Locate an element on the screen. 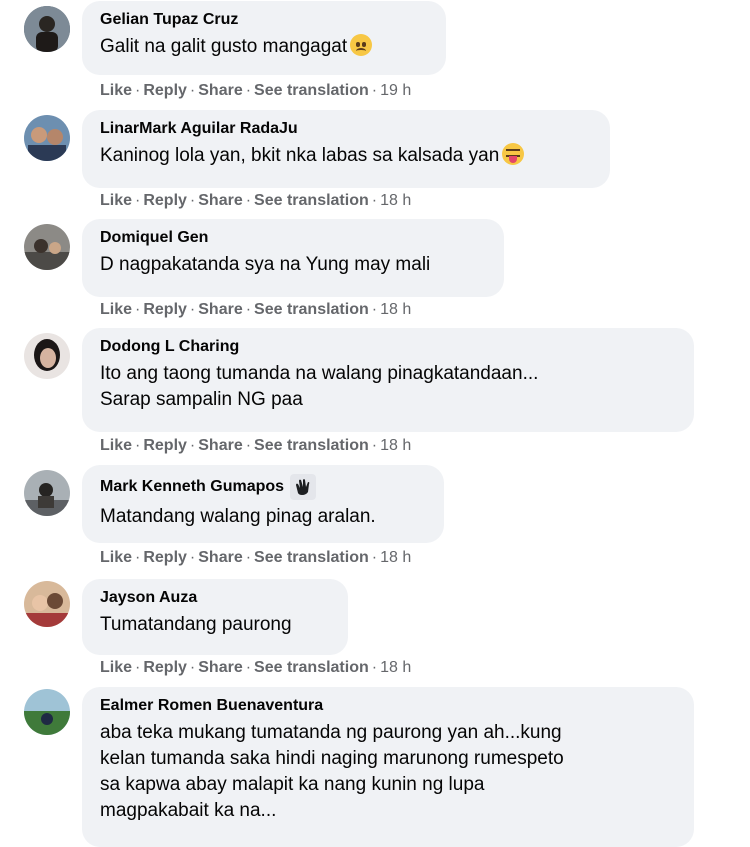 This screenshot has height=847, width=750. clapping-hands-badge-icon is located at coordinates (303, 487).